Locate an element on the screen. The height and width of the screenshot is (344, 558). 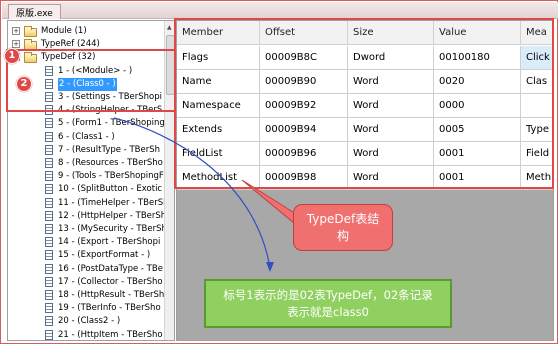
table-cell: 0005 is located at coordinates (477, 130).